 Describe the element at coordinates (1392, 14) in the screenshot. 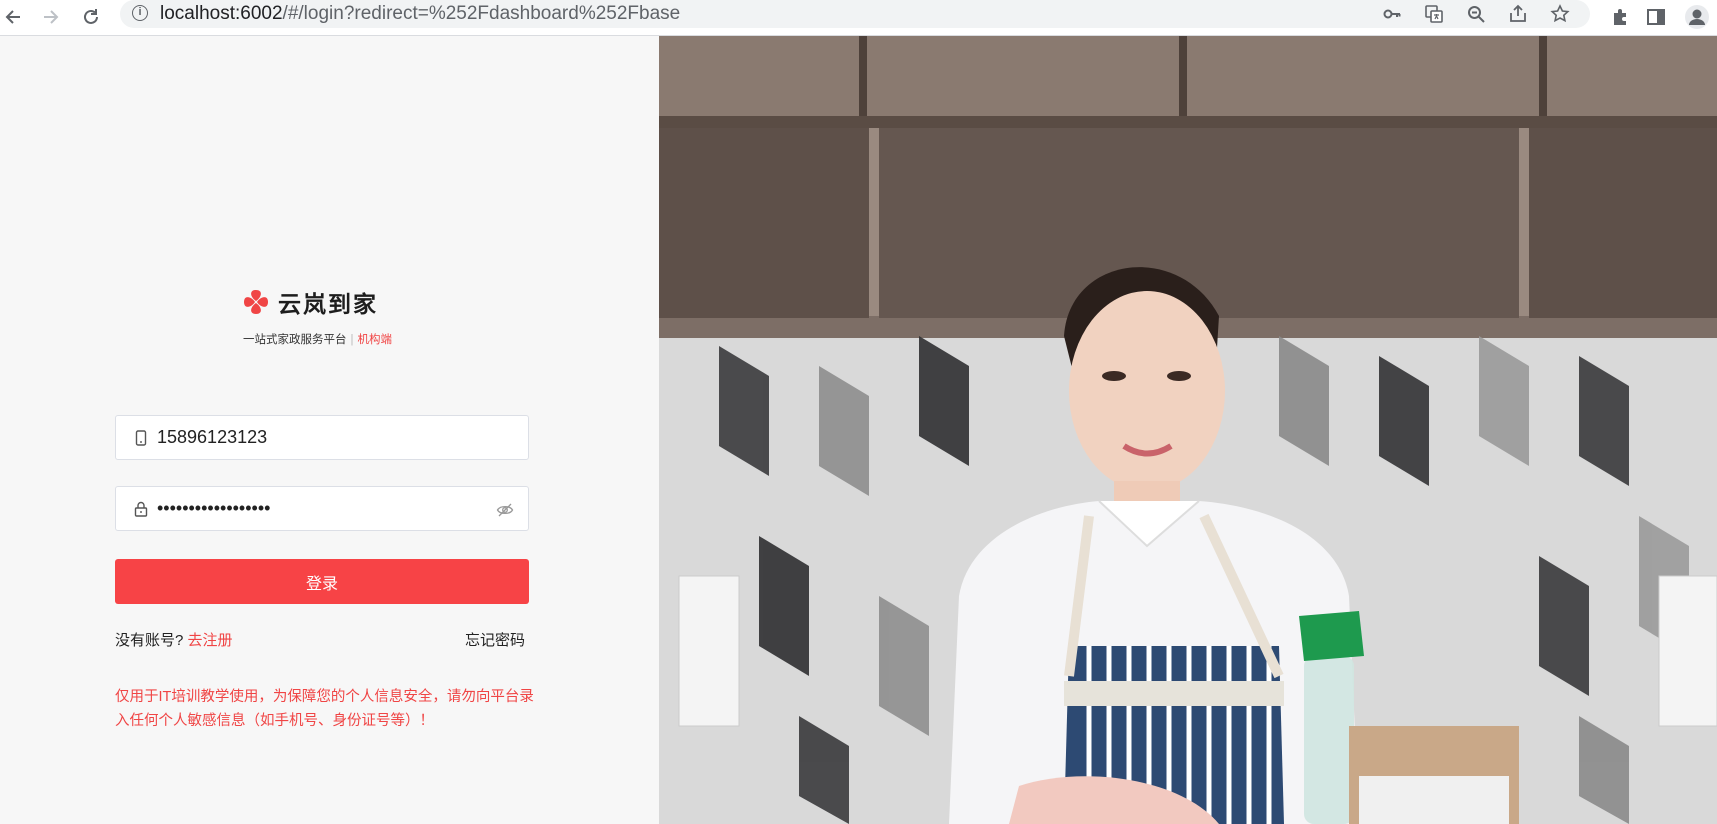

I see `key-icon` at that location.